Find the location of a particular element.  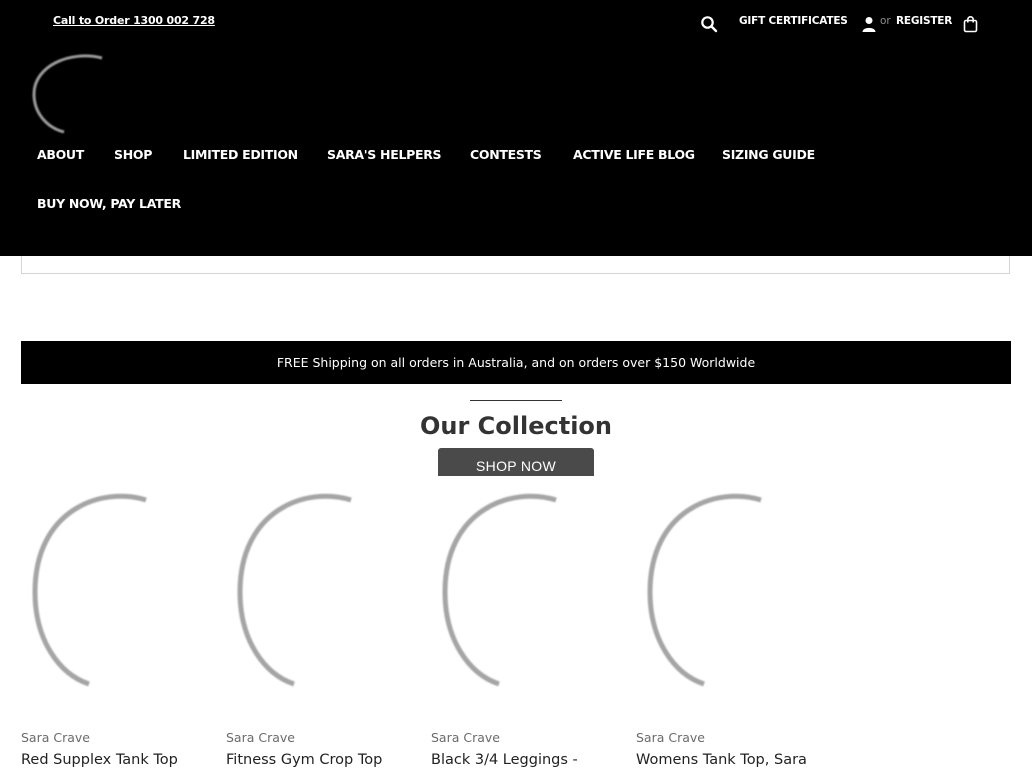

collection-title: Our Collection is located at coordinates (515, 426).